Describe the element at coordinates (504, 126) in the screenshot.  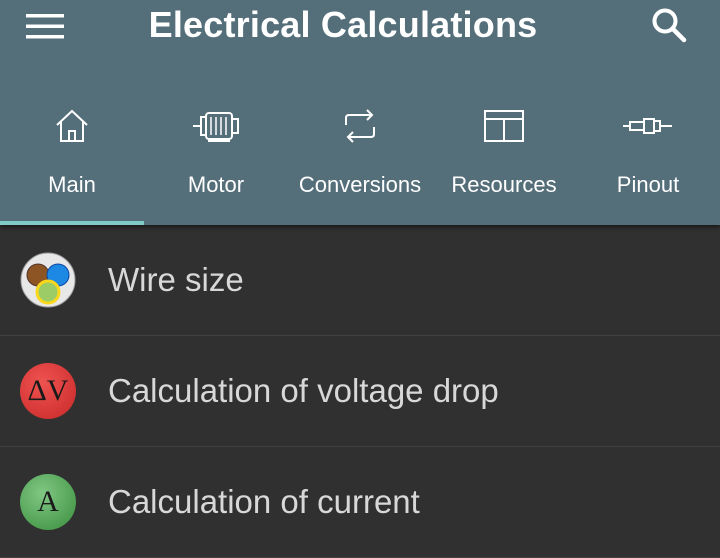
I see `book-icon` at that location.